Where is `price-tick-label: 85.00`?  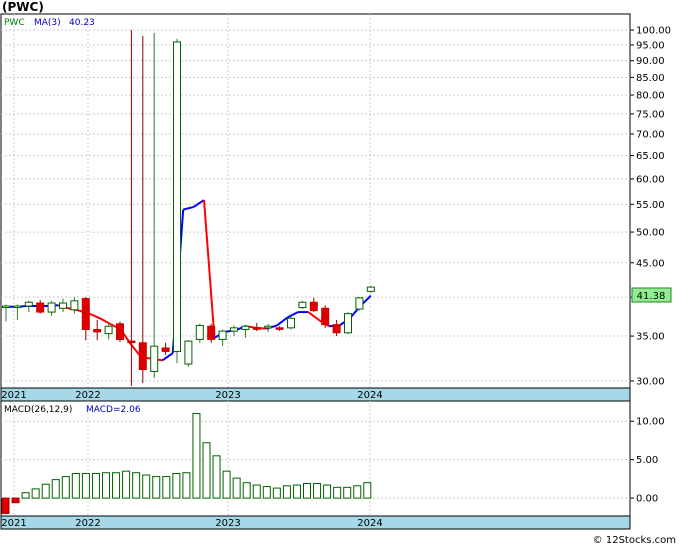
price-tick-label: 85.00 is located at coordinates (650, 78).